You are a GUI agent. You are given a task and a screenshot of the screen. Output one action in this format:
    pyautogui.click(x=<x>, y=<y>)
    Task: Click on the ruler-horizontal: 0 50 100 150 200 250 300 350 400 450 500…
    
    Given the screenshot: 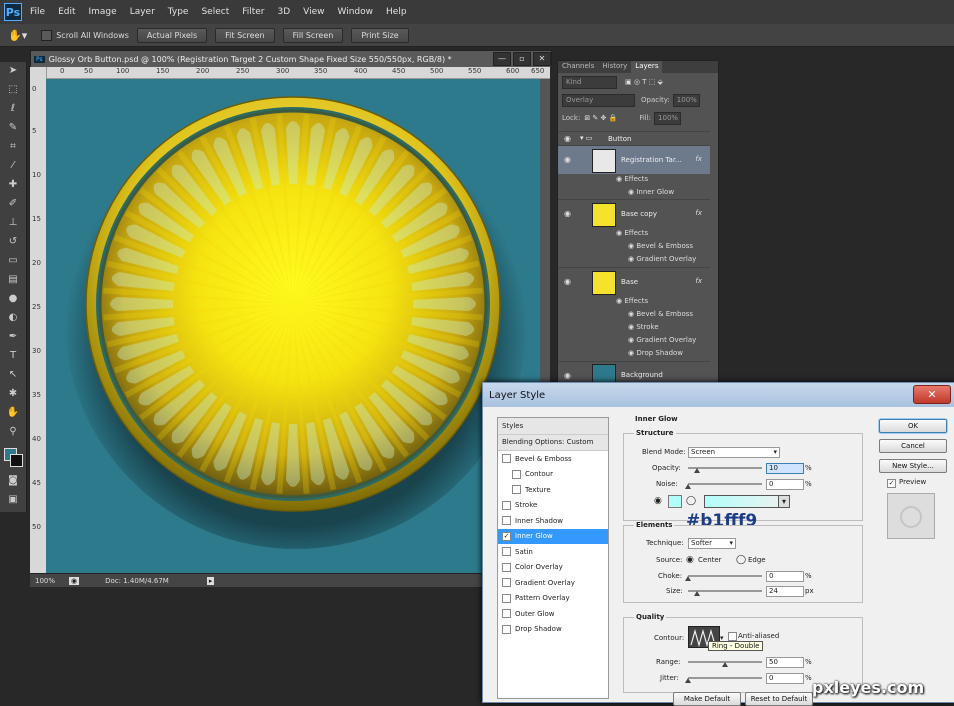 What is the action you would take?
    pyautogui.click(x=298, y=73)
    